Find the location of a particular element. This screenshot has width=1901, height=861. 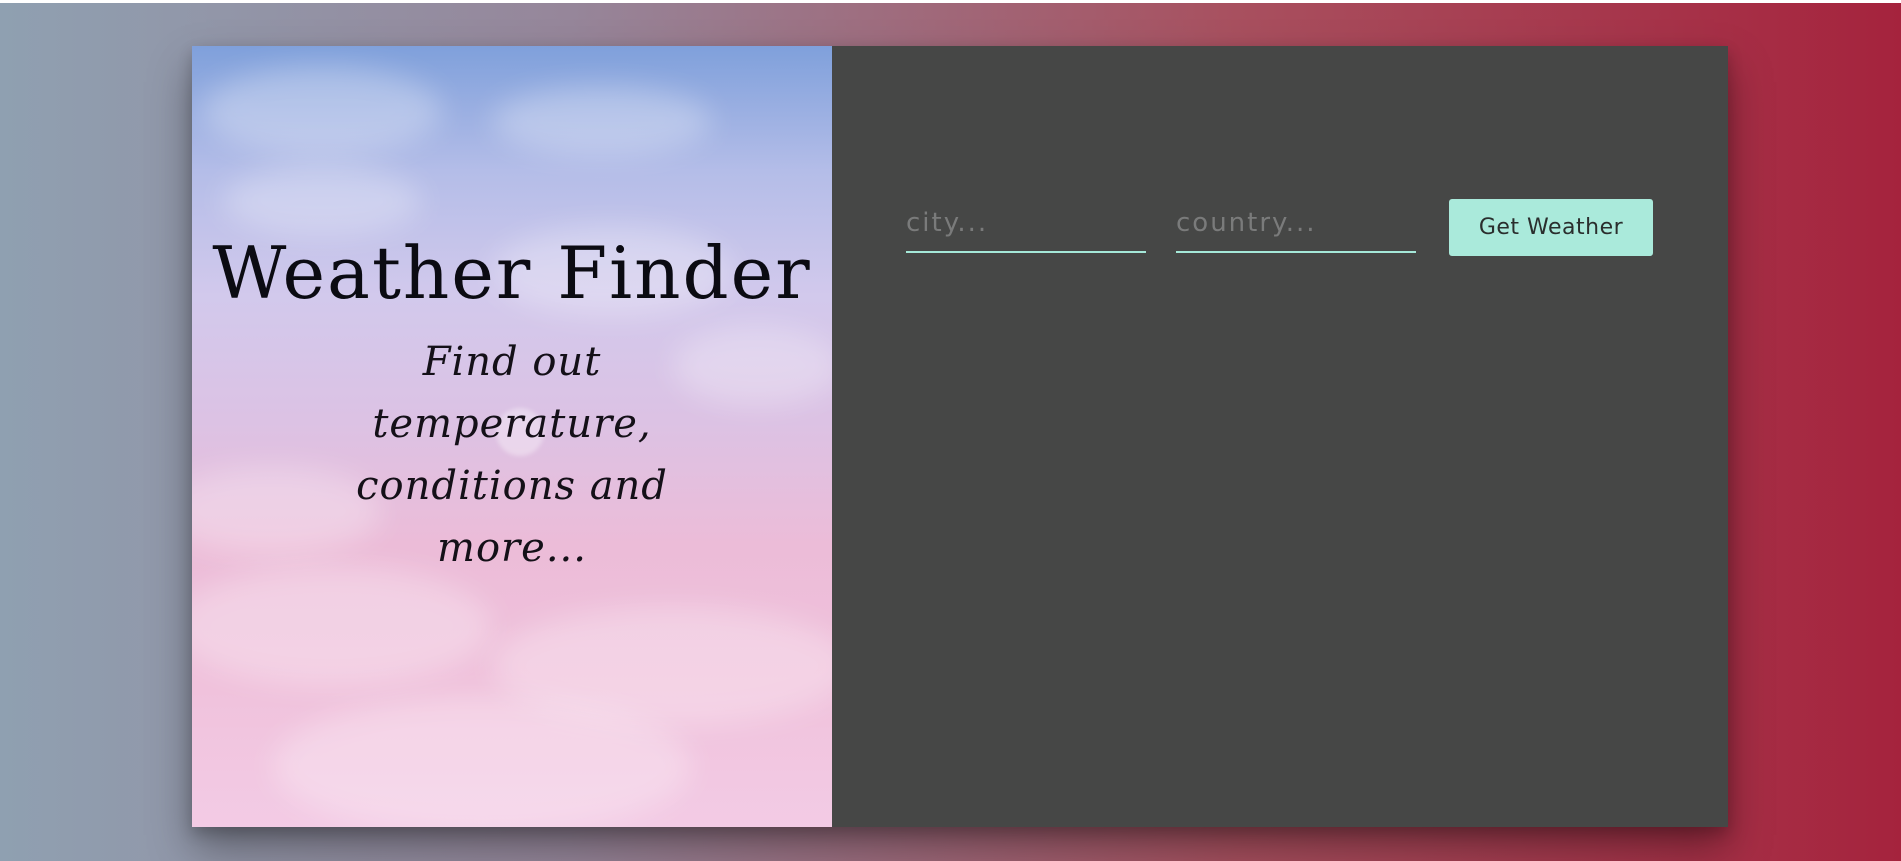

country-input is located at coordinates (1296, 227).